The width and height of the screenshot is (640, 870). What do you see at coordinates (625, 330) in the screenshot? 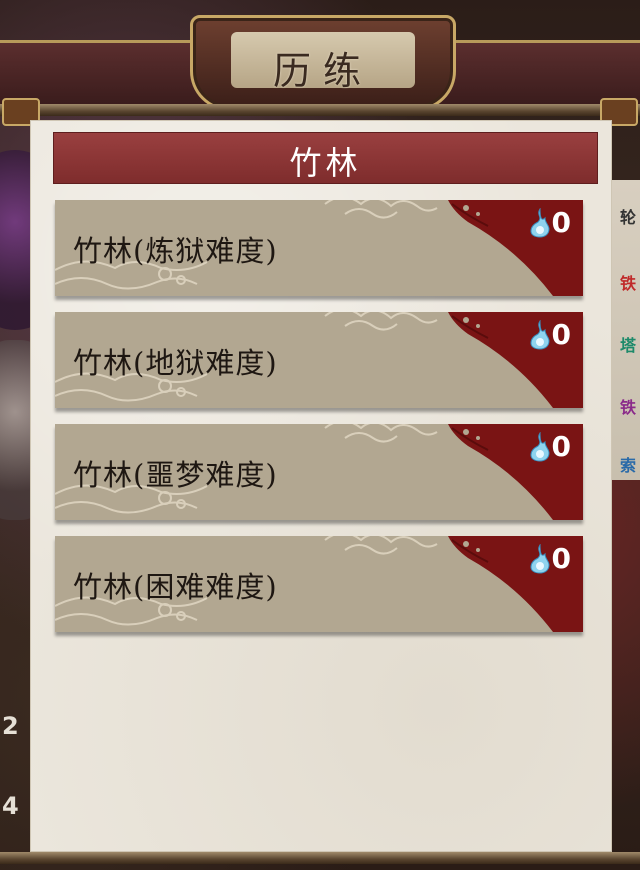
I see `background-panel: 轮 铁 塔 铁 索` at bounding box center [625, 330].